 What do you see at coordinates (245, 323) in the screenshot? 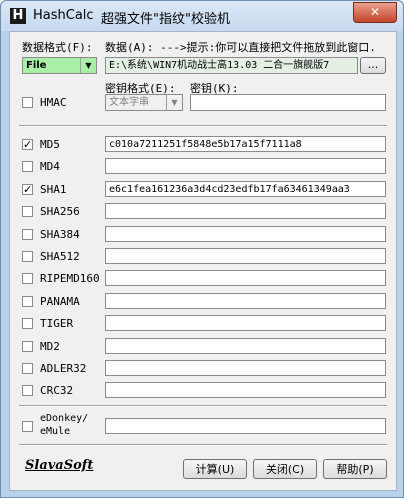
I see `hash-field-tiger` at bounding box center [245, 323].